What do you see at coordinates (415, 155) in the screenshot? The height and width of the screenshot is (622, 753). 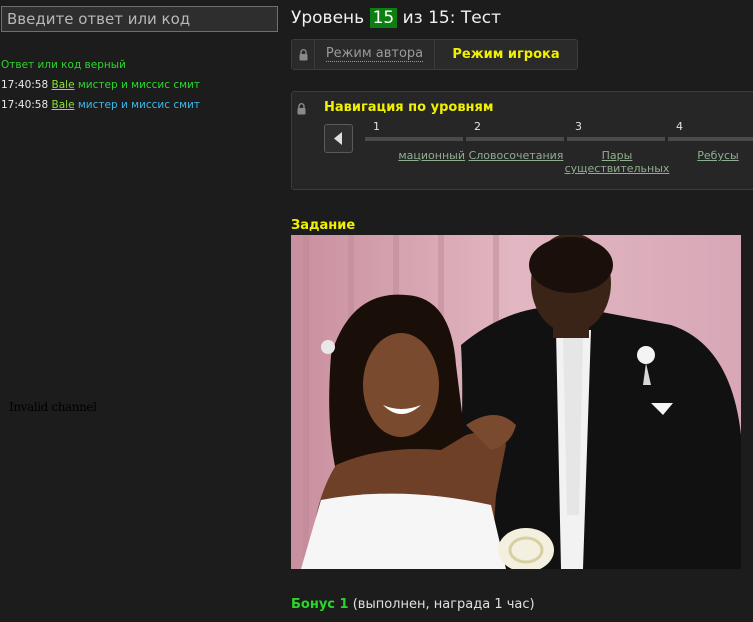 I see `level-link: мационный` at bounding box center [415, 155].